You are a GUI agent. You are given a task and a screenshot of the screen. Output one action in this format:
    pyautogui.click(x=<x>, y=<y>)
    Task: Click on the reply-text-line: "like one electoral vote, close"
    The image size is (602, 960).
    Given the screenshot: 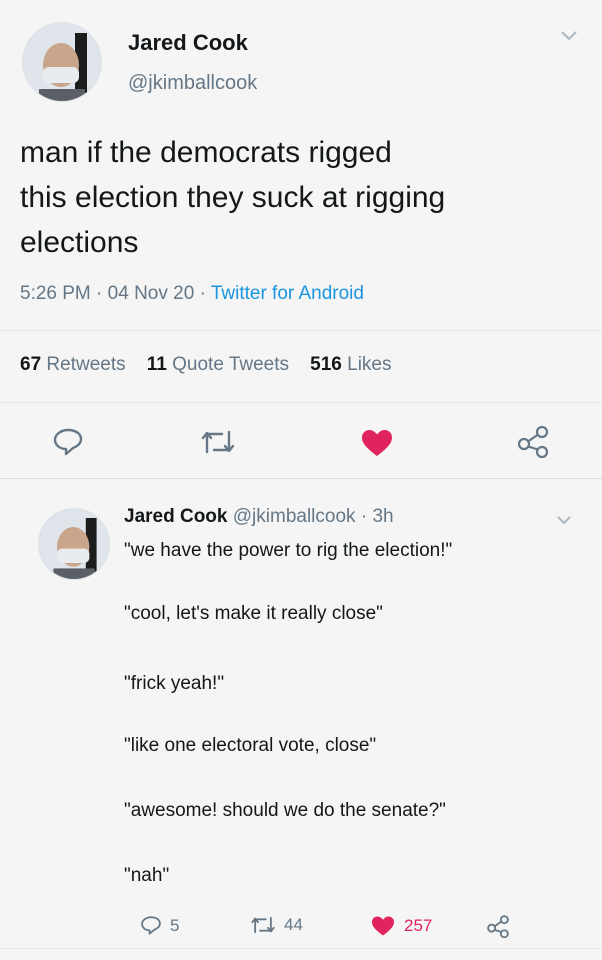 What is the action you would take?
    pyautogui.click(x=250, y=745)
    